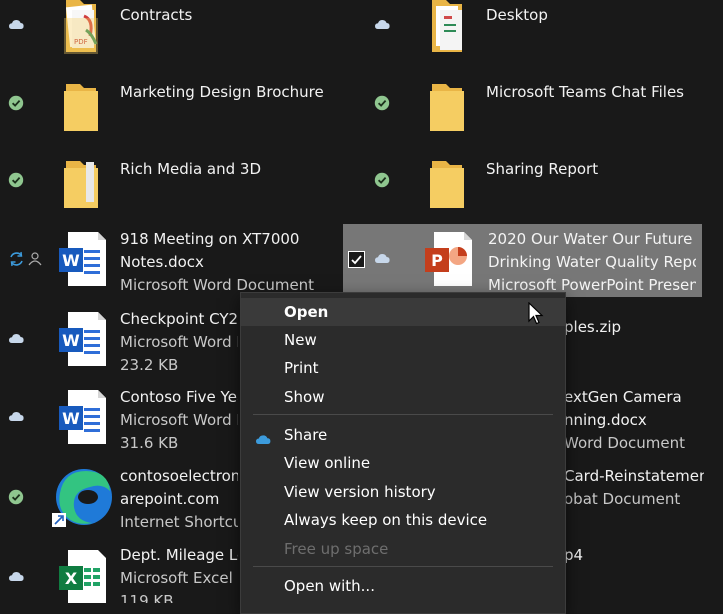 The width and height of the screenshot is (723, 614). What do you see at coordinates (80, 575) in the screenshot?
I see `excel-icon: X` at bounding box center [80, 575].